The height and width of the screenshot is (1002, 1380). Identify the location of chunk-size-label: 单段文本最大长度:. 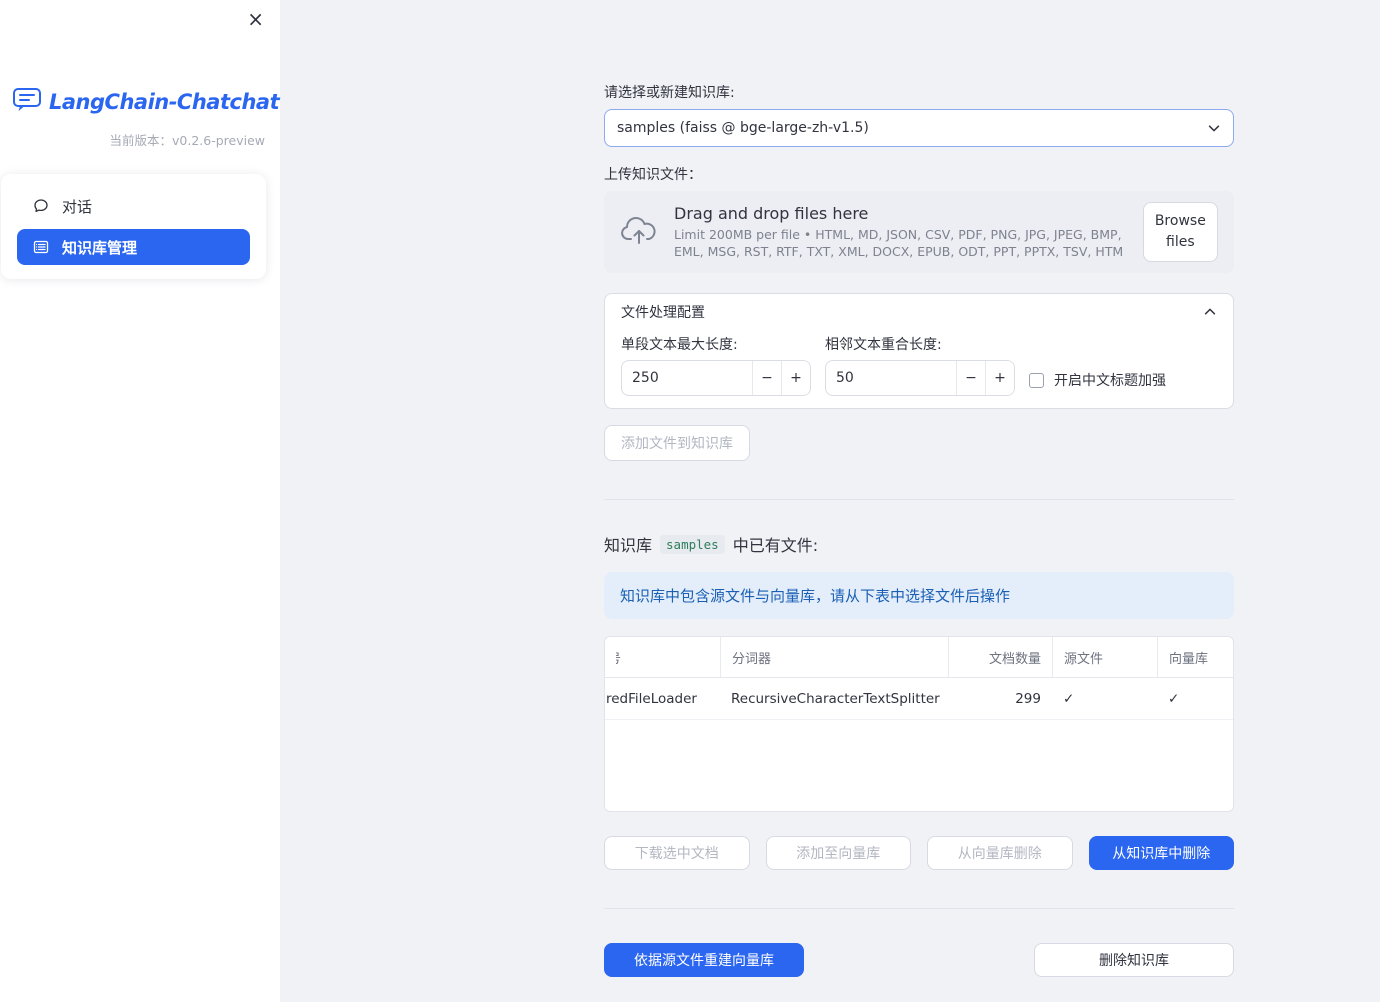
(679, 345).